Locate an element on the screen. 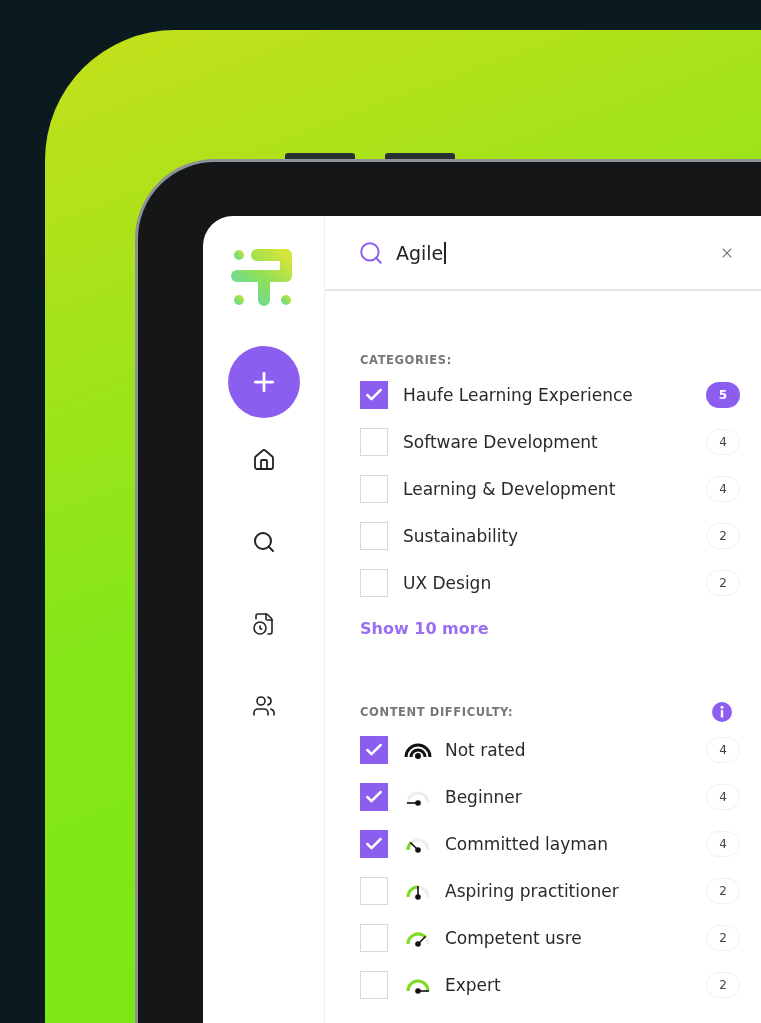 This screenshot has width=761, height=1023. text-caret is located at coordinates (445, 252).